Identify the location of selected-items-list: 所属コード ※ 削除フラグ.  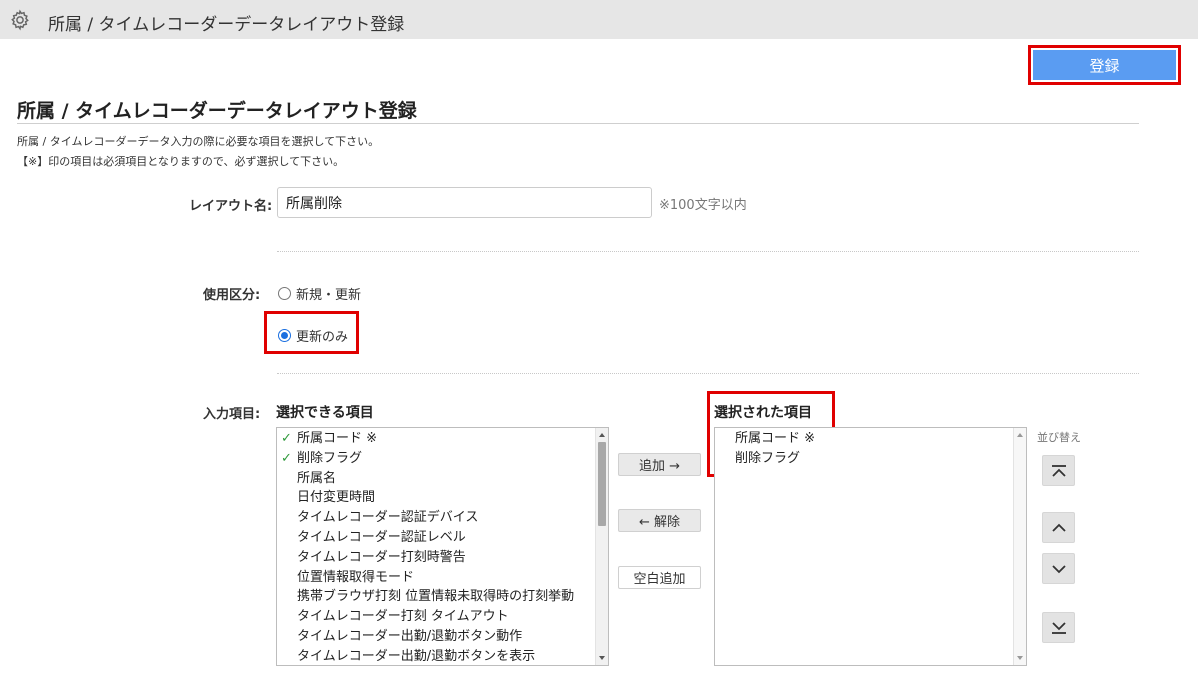
(870, 546).